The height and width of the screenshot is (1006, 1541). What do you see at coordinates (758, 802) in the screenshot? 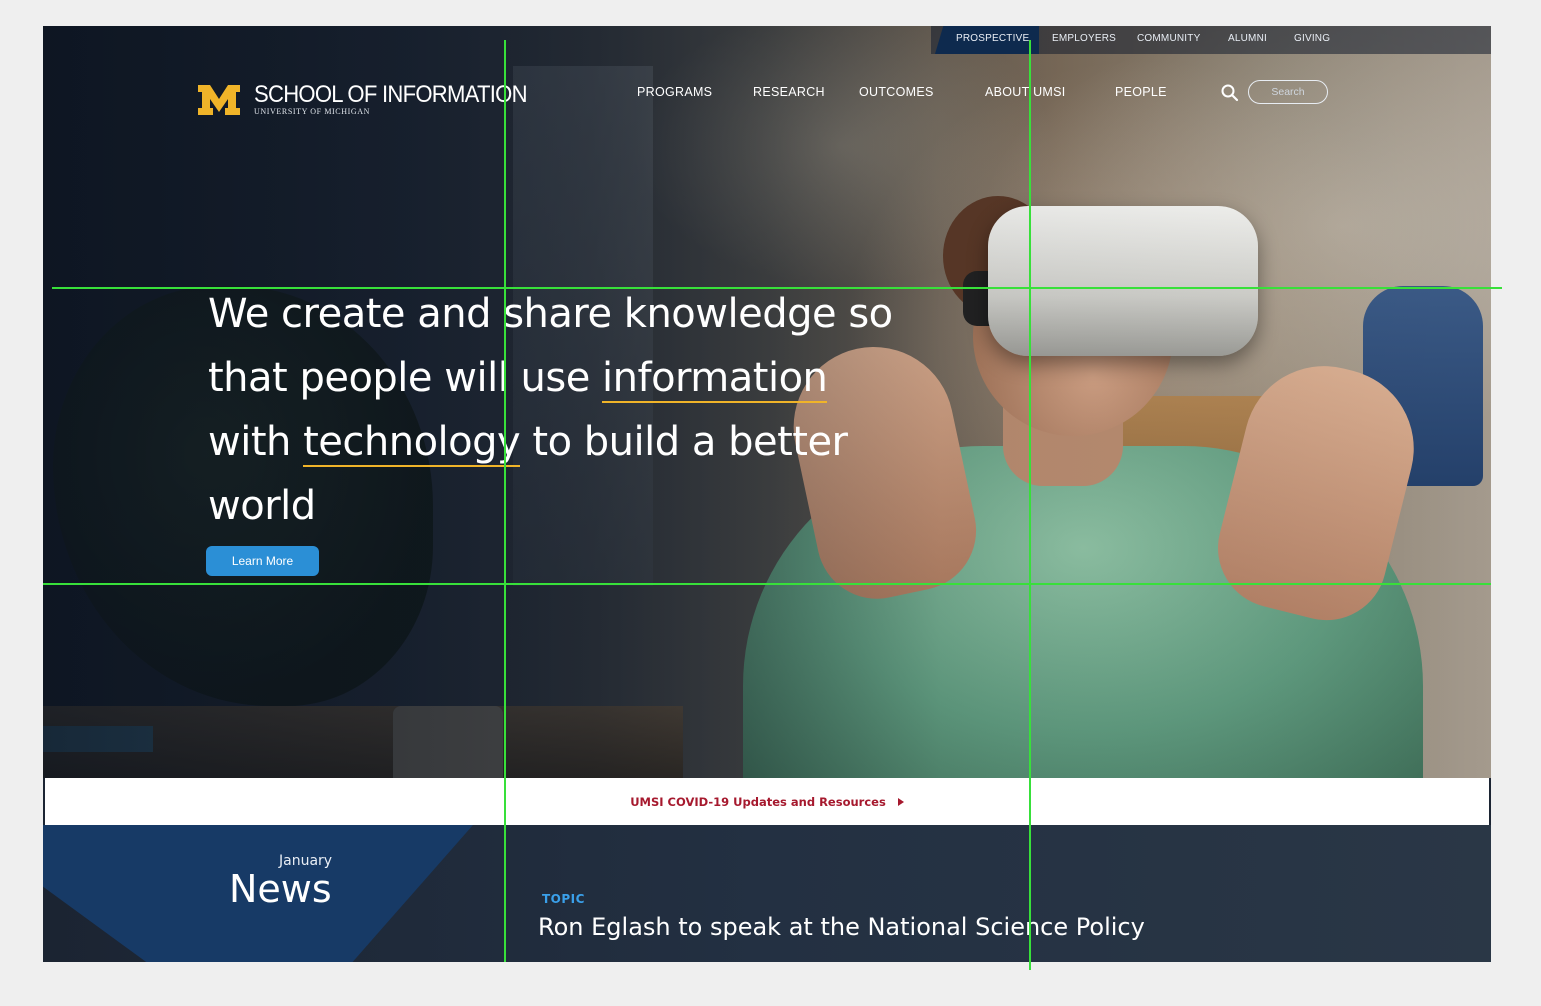
I see `covid-alert-link: UMSI COVID-19 Updates and Resources` at bounding box center [758, 802].